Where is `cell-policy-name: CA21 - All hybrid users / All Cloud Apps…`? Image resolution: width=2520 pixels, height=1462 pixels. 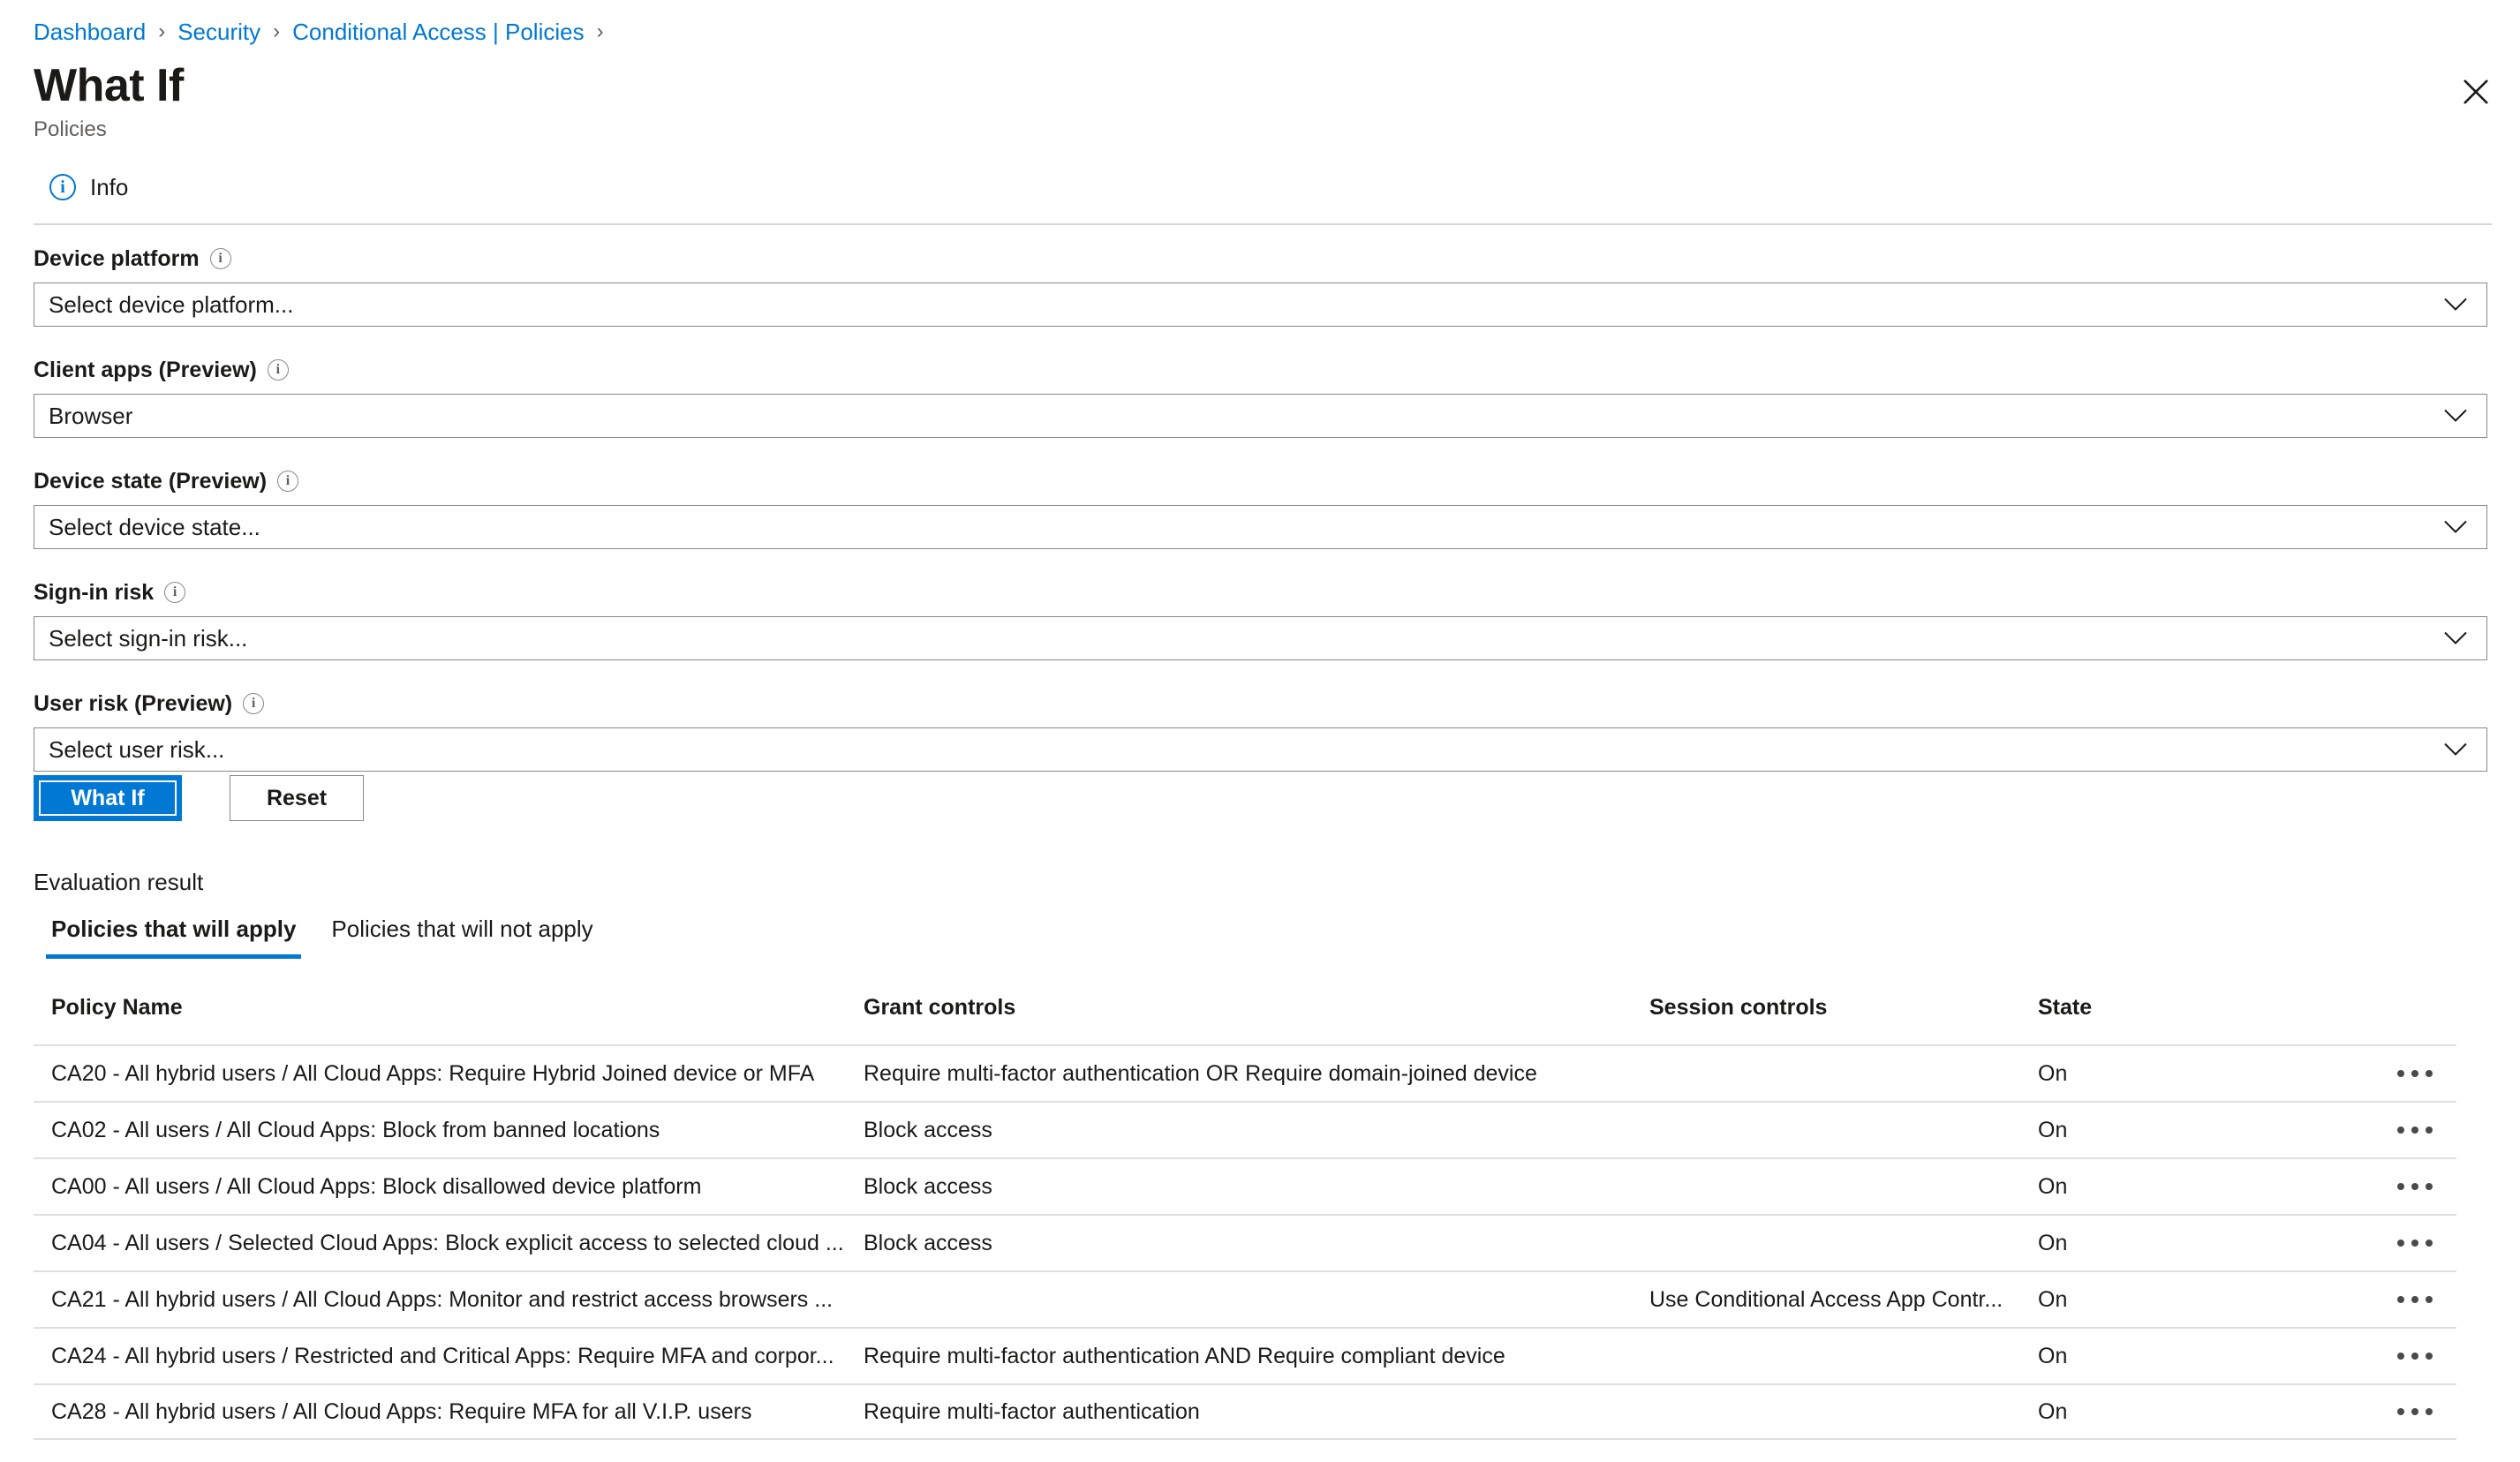
cell-policy-name: CA21 - All hybrid users / All Cloud Apps… is located at coordinates (442, 1299).